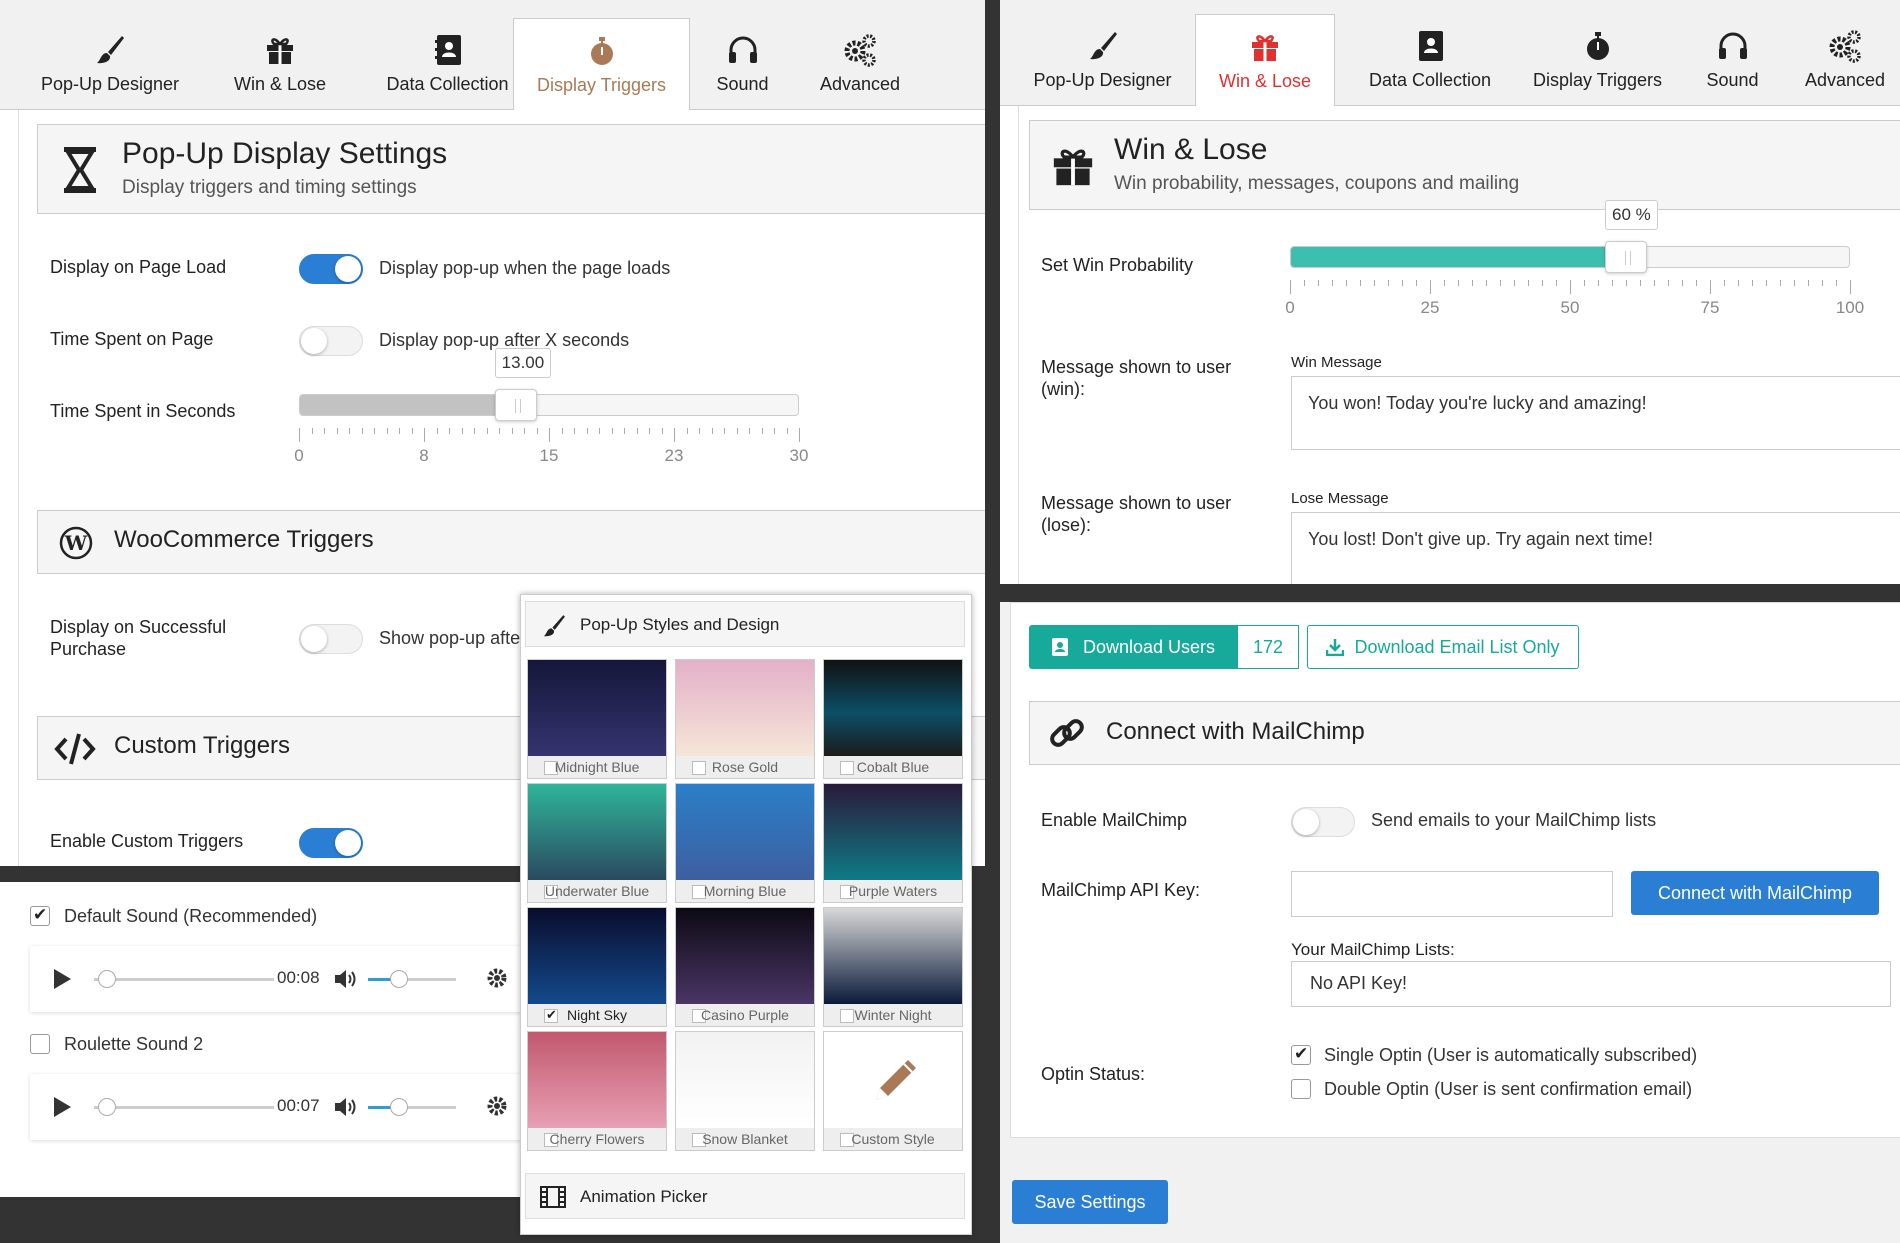 This screenshot has width=1900, height=1243. What do you see at coordinates (893, 1091) in the screenshot?
I see `style-swatch: Custom Style` at bounding box center [893, 1091].